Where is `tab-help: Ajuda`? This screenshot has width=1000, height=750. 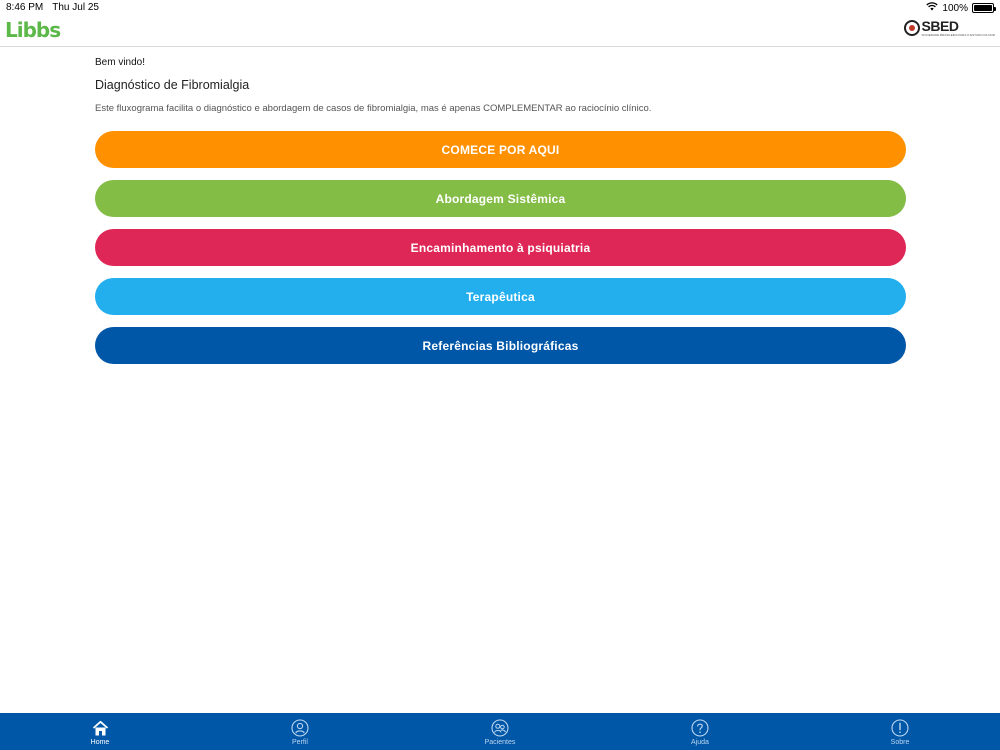
tab-help: Ajuda is located at coordinates (700, 731).